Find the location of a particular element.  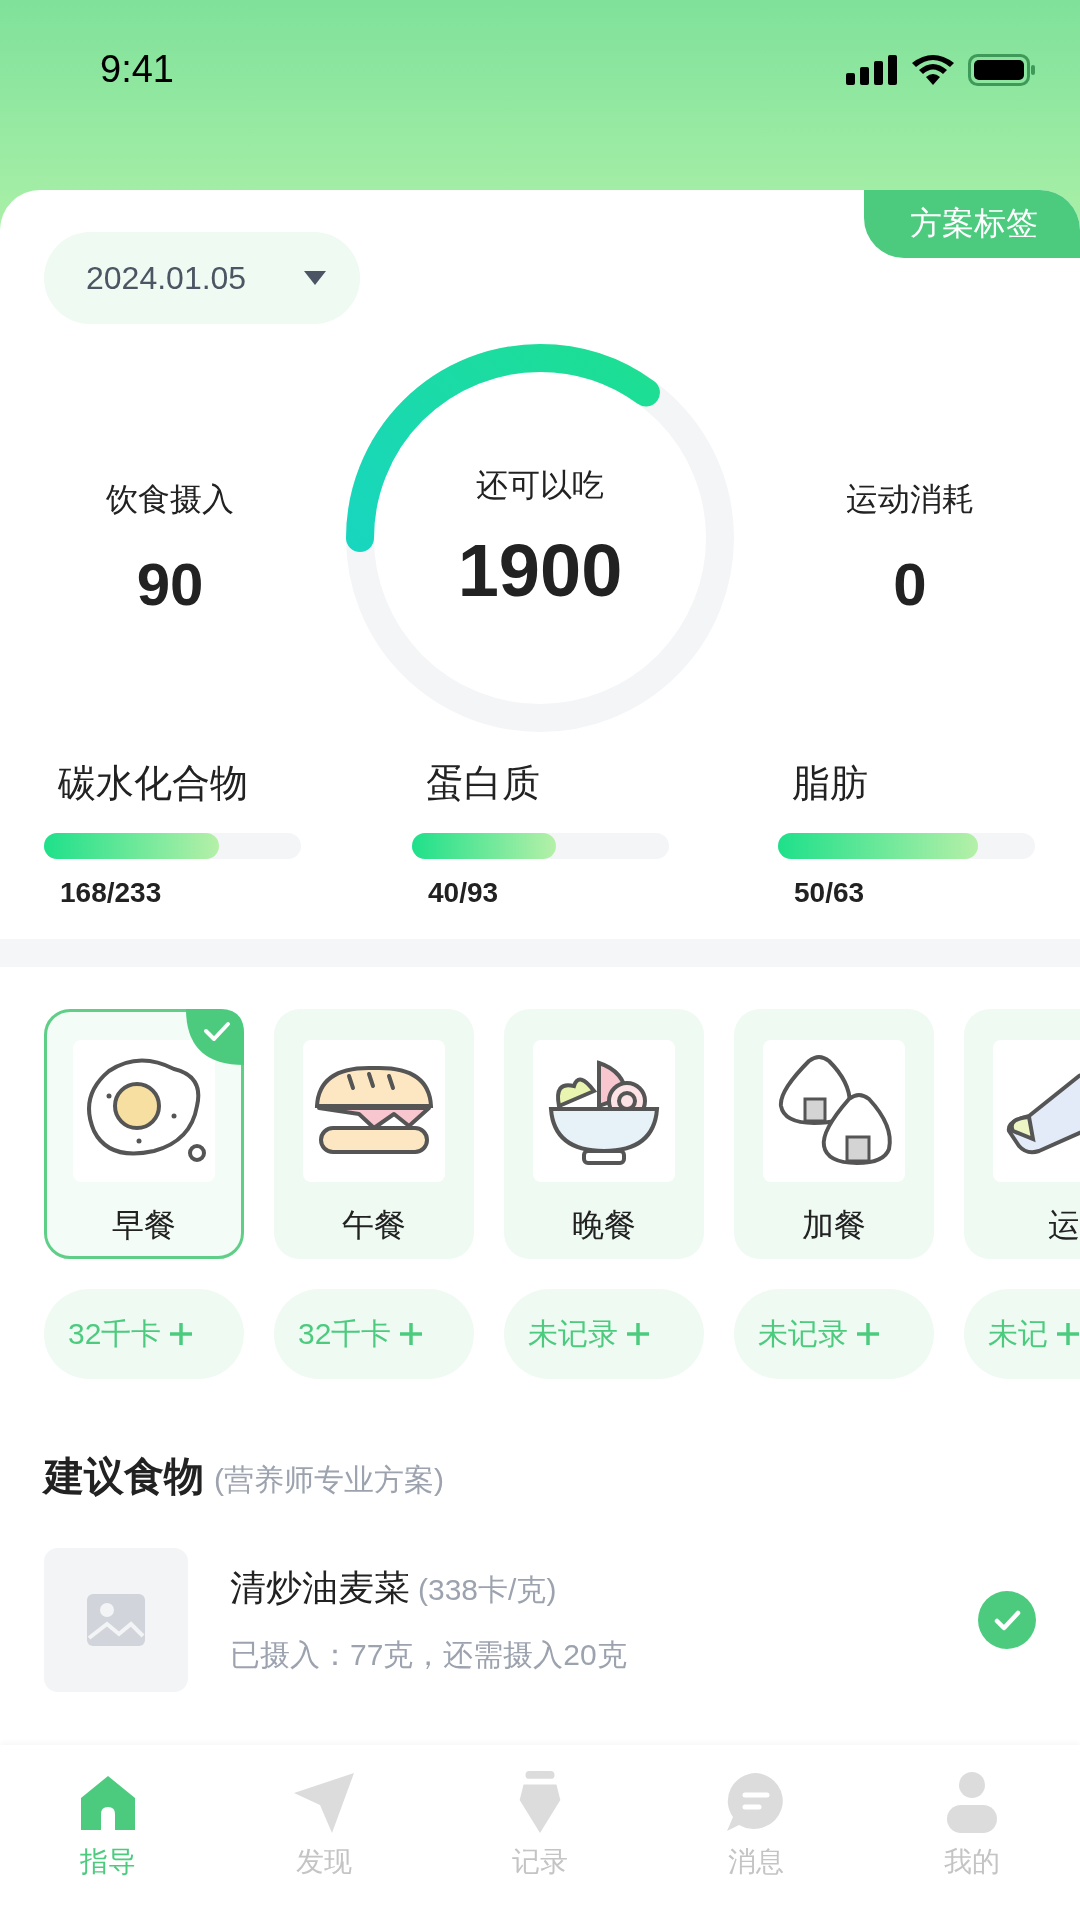

macro-value: 50/63 is located at coordinates (829, 893).